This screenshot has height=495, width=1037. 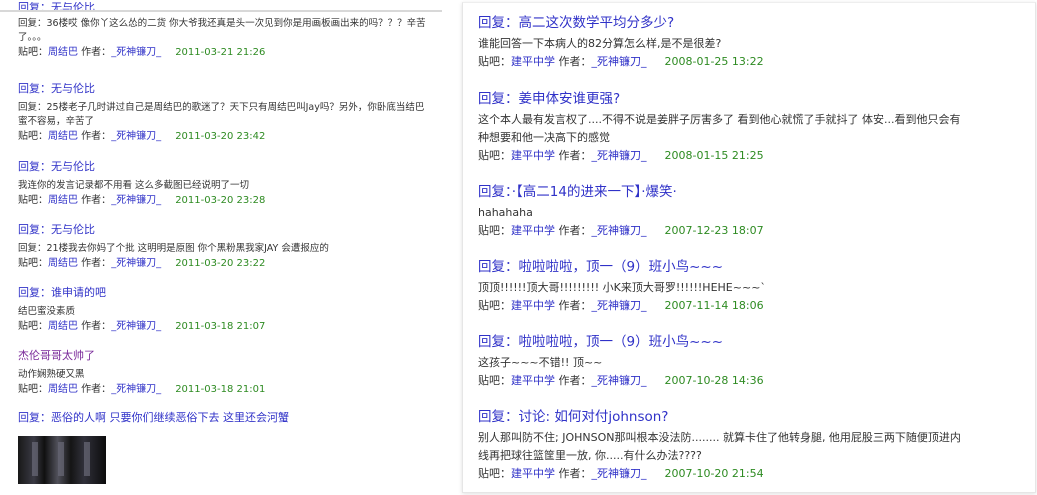 I want to click on post-date: 2011-03-20 23:22, so click(x=220, y=263).